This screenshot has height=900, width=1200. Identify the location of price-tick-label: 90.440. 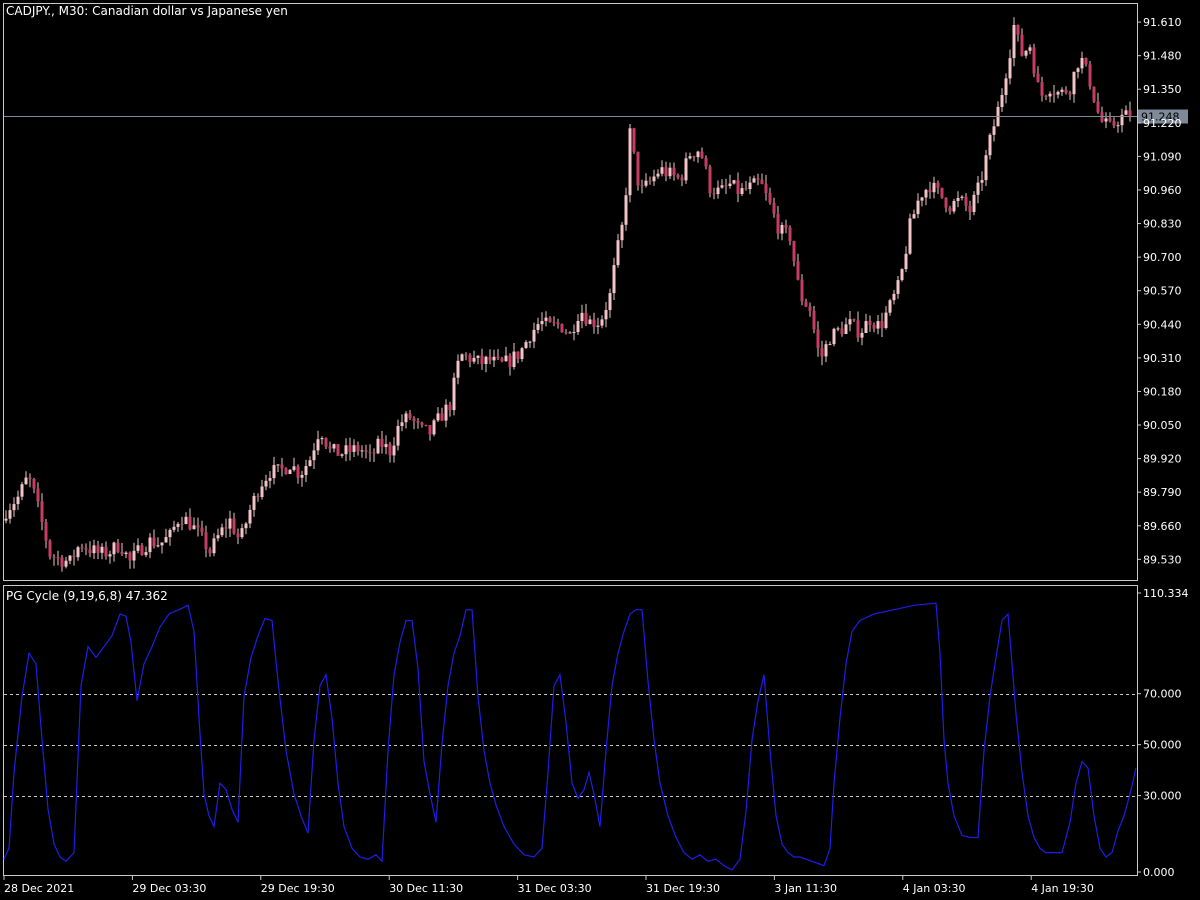
(1162, 324).